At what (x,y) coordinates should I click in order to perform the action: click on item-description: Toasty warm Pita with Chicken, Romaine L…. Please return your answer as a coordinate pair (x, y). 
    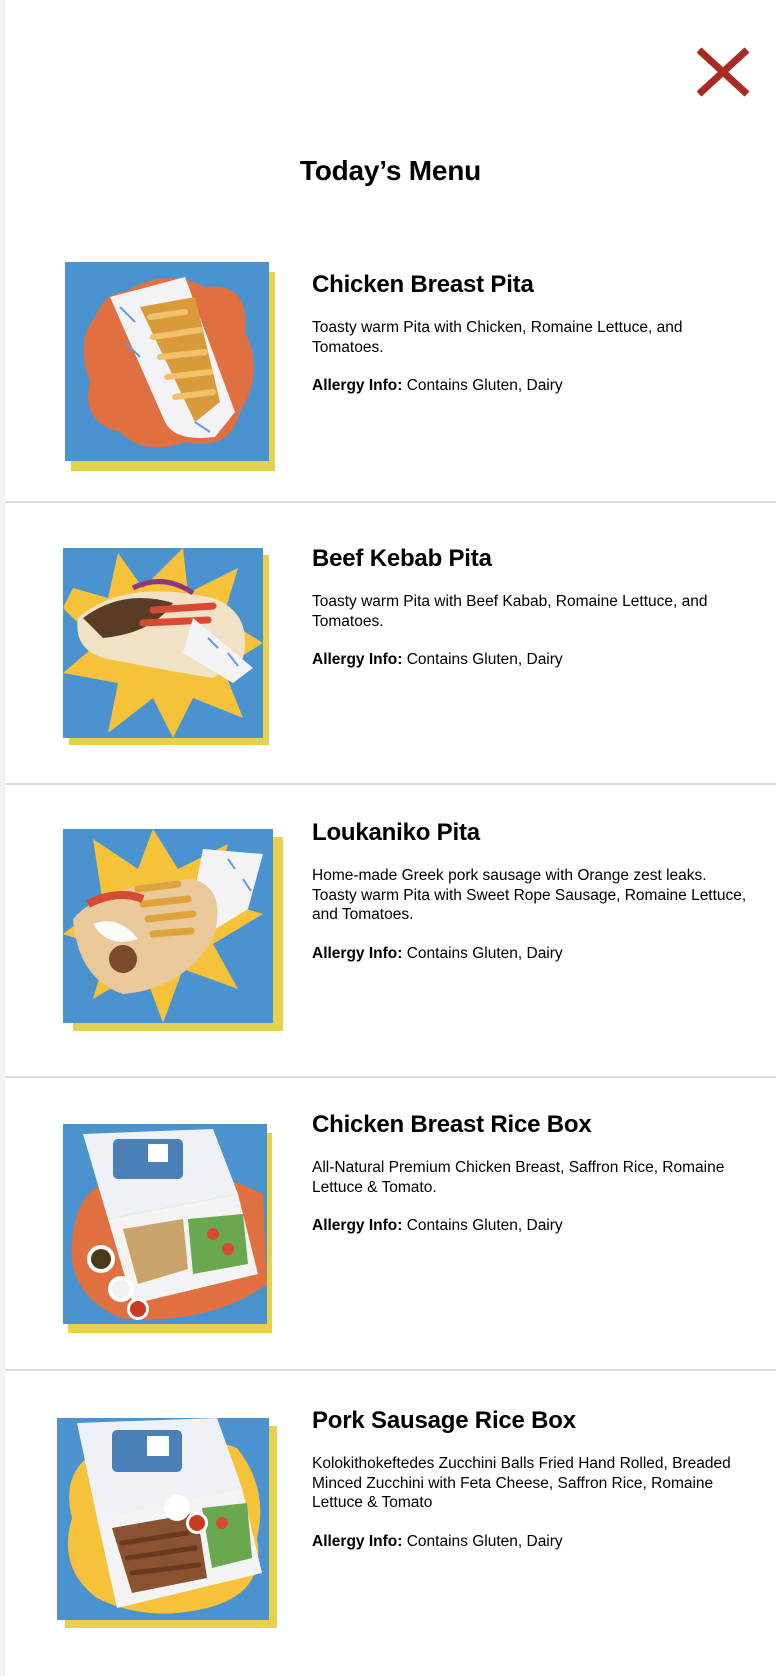
    Looking at the image, I should click on (497, 337).